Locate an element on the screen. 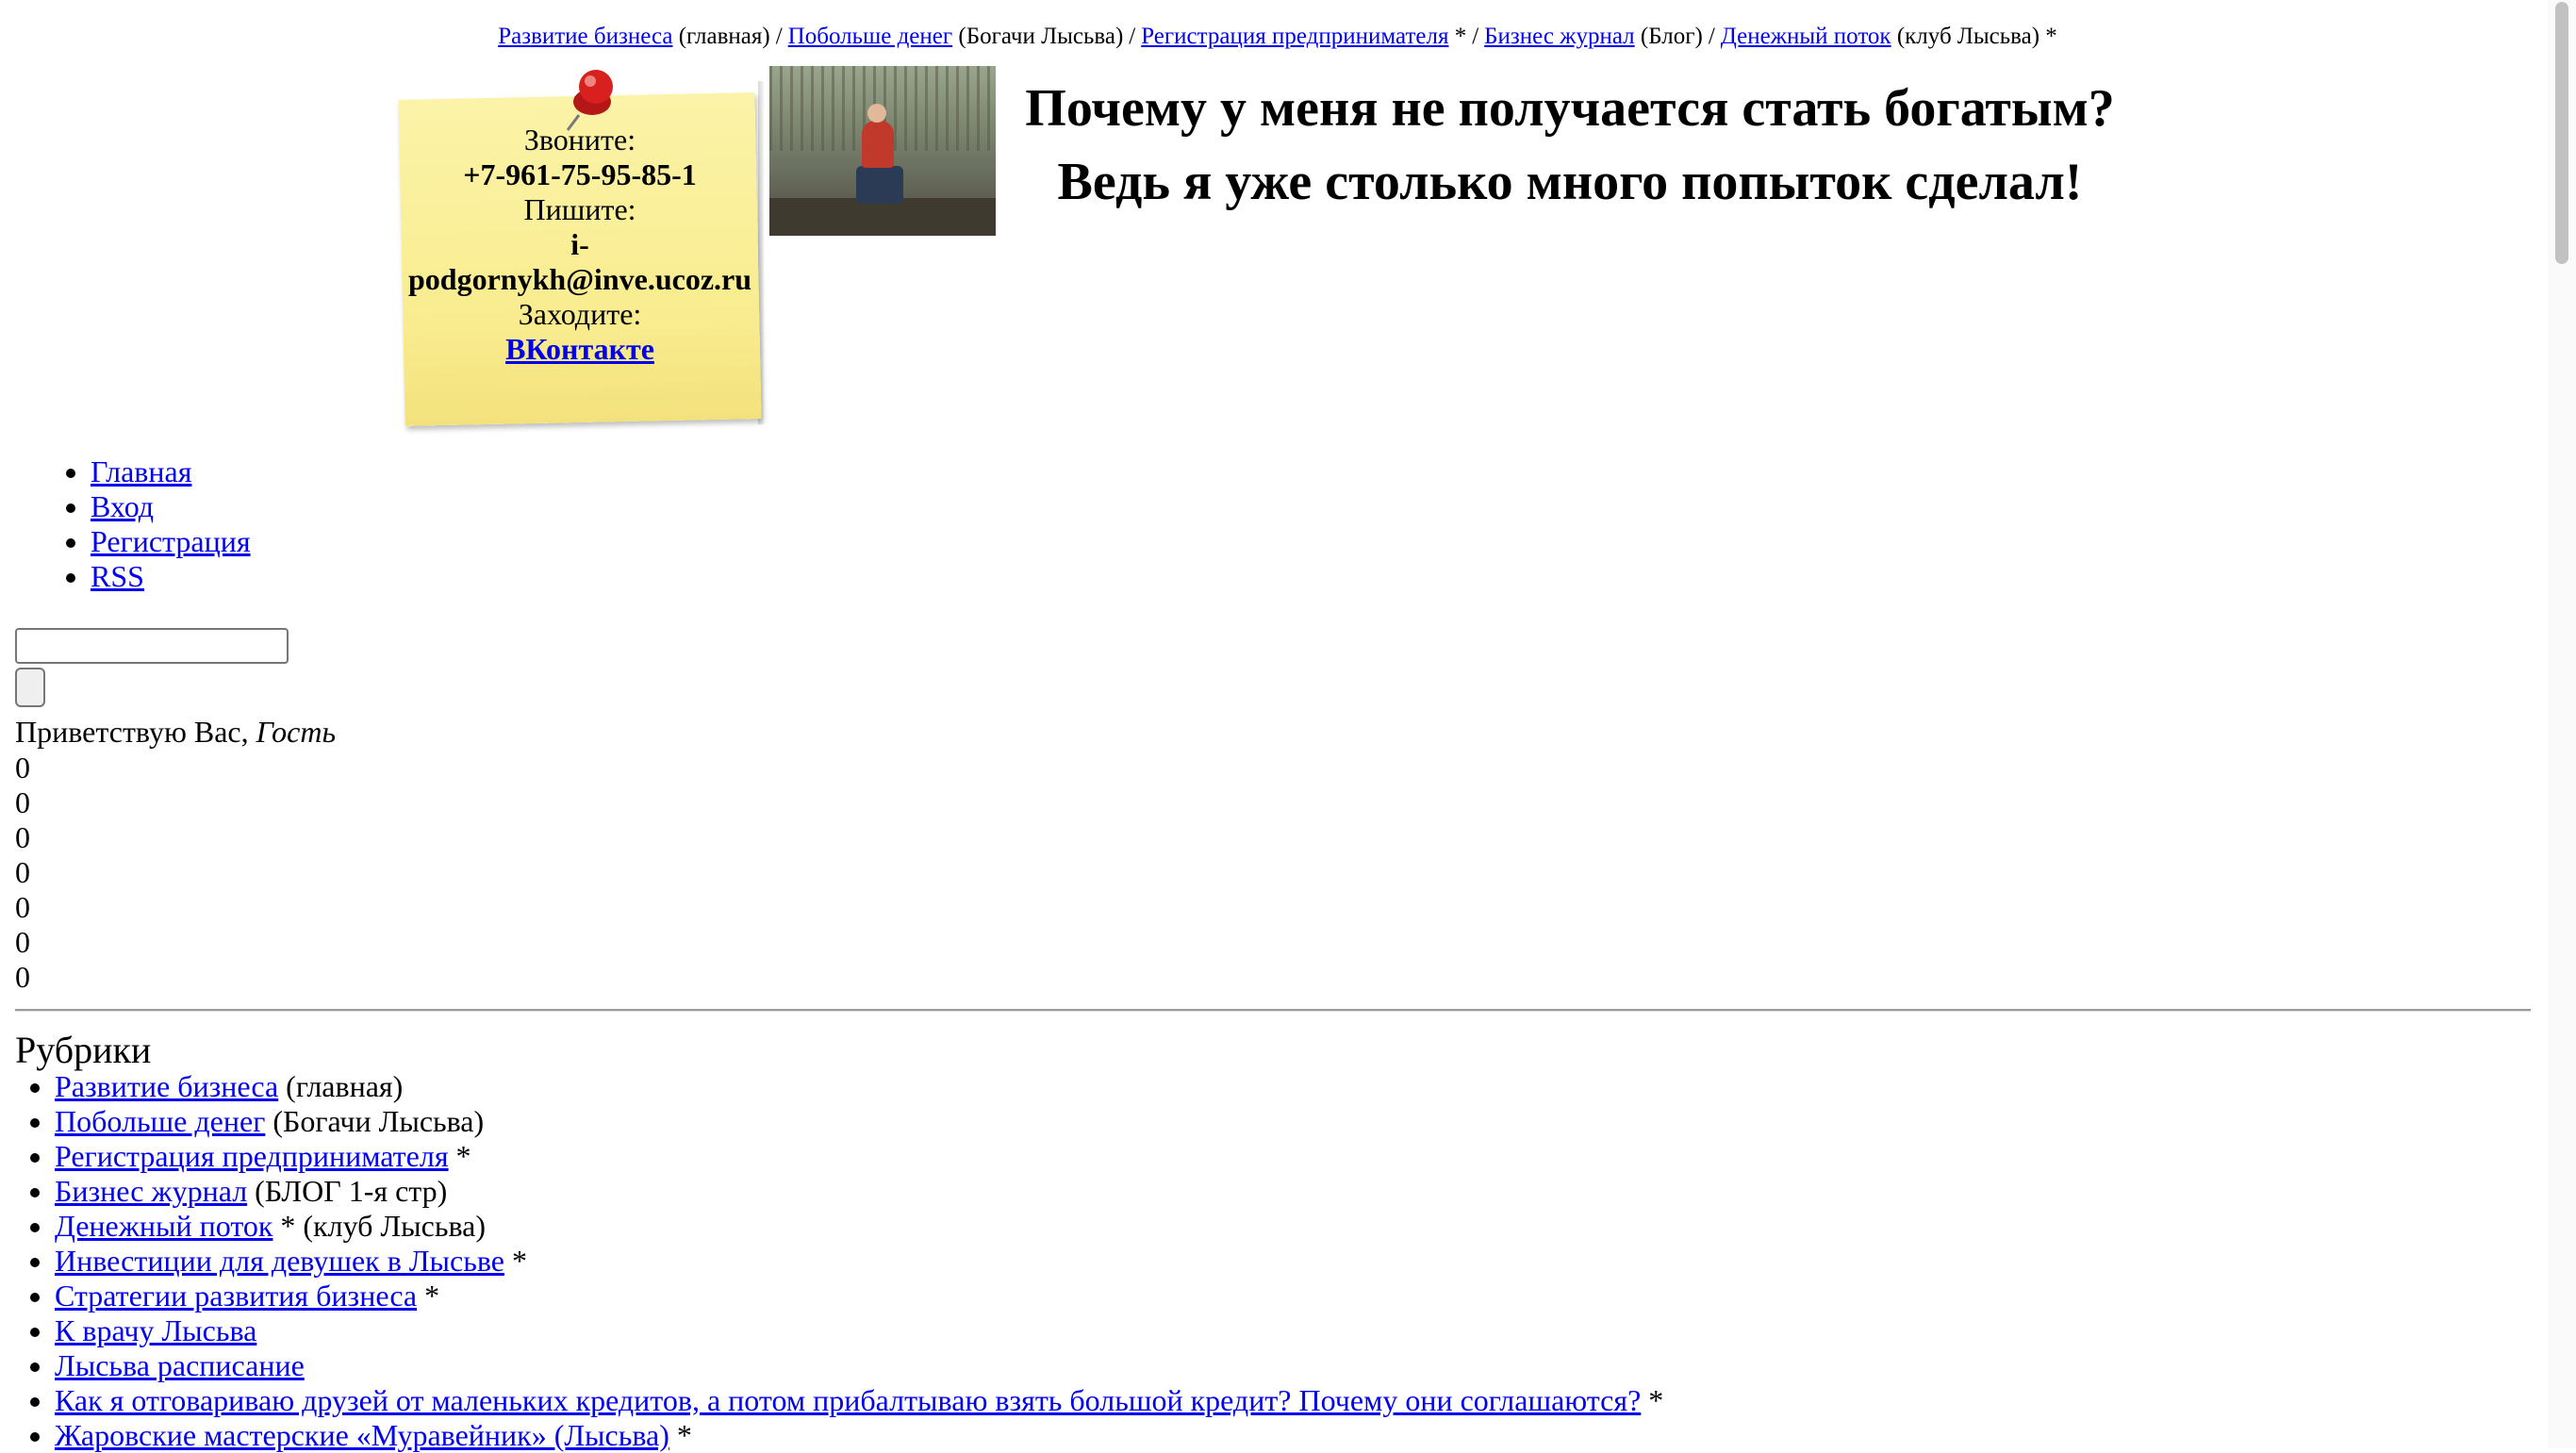 The image size is (2576, 1453). top-nav-note: (клуб Лысьва) * is located at coordinates (1974, 36).